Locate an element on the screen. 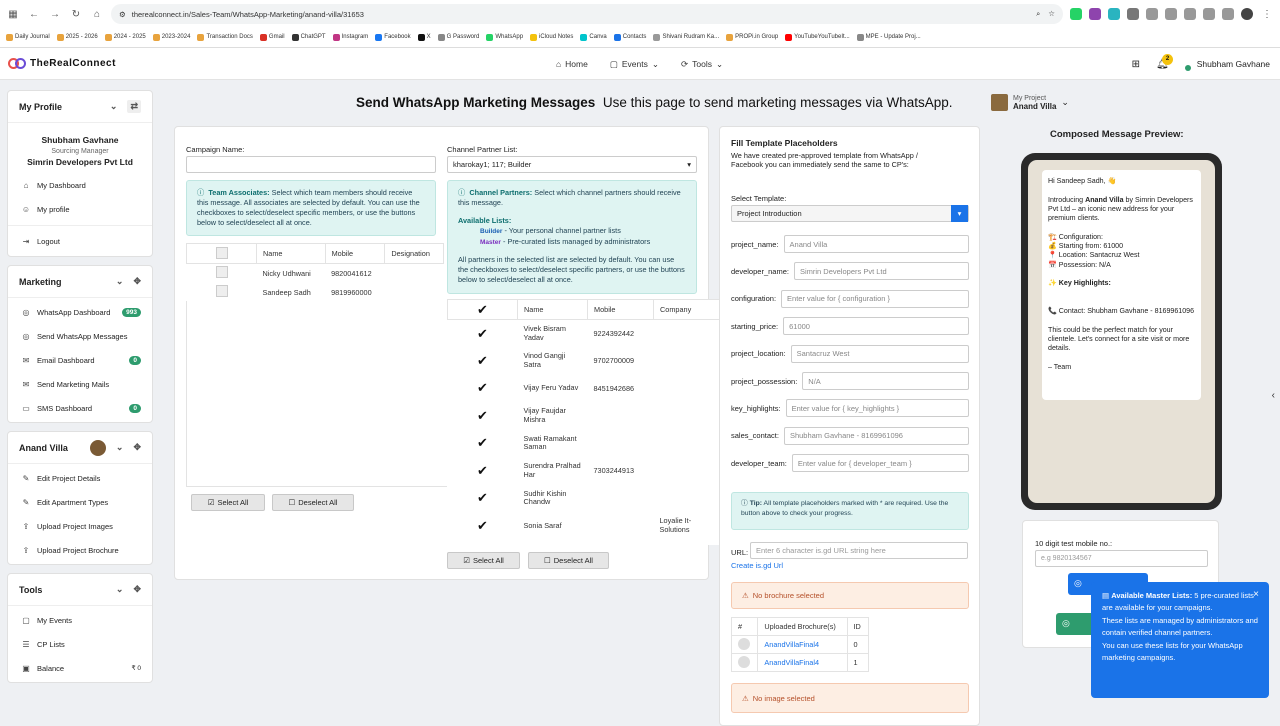 The height and width of the screenshot is (726, 1280). brand-logo: TheRealConnect is located at coordinates (62, 63).